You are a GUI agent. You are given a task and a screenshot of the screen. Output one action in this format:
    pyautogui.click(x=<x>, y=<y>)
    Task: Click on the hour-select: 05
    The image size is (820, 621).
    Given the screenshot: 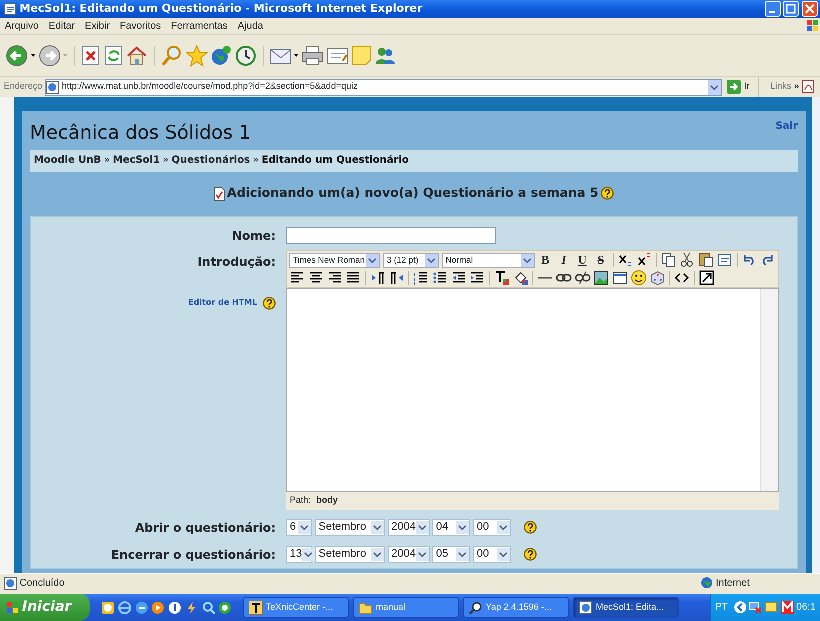 What is the action you would take?
    pyautogui.click(x=451, y=554)
    